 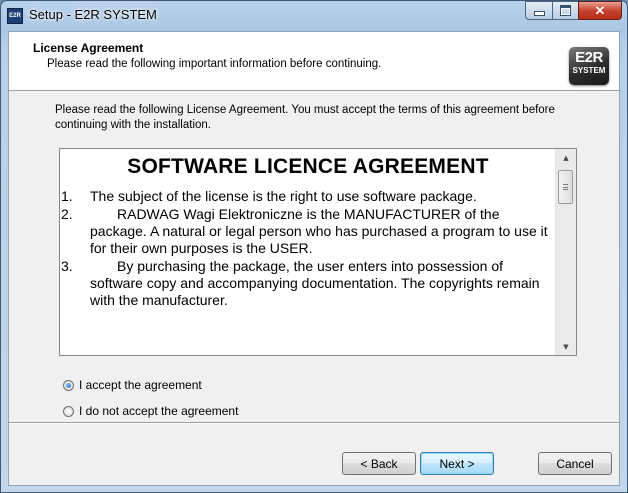 I want to click on logo-text-sub: SYSTEM, so click(x=589, y=70).